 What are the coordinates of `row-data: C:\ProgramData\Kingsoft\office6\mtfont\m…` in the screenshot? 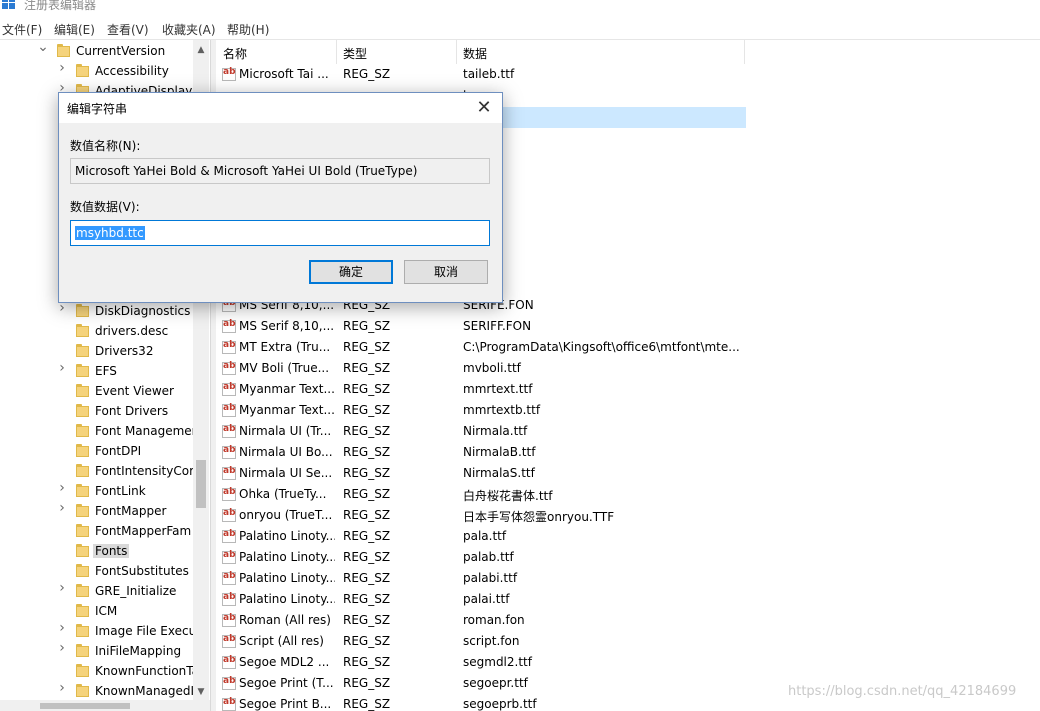 It's located at (601, 347).